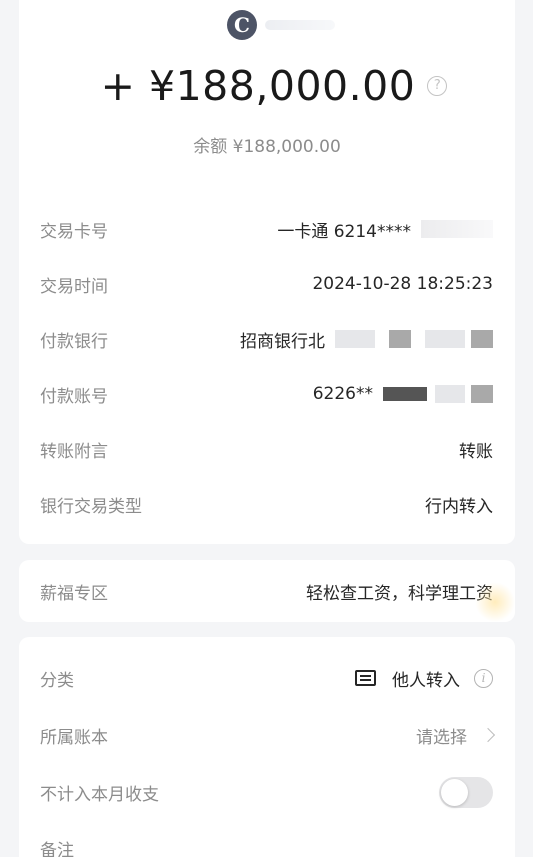 This screenshot has width=533, height=857. Describe the element at coordinates (266, 284) in the screenshot. I see `detail-row-time: 交易时间 2024-10-28 18:25:23` at that location.